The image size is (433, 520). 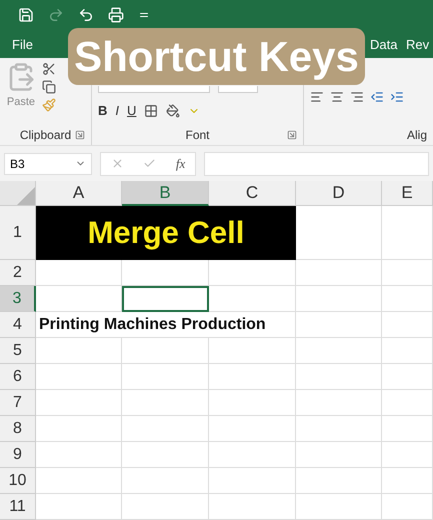 I want to click on column-header: A, so click(x=79, y=193).